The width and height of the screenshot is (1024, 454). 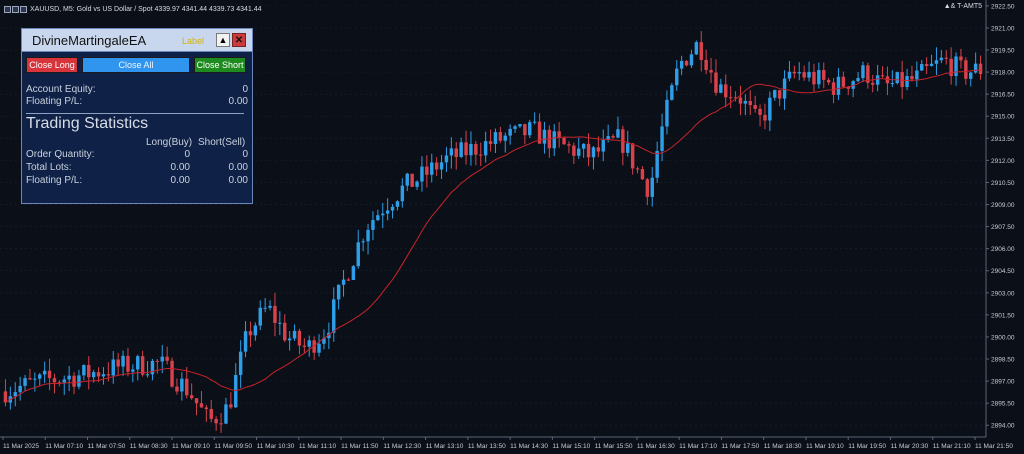 What do you see at coordinates (136, 65) in the screenshot?
I see `close-all-button: Close All` at bounding box center [136, 65].